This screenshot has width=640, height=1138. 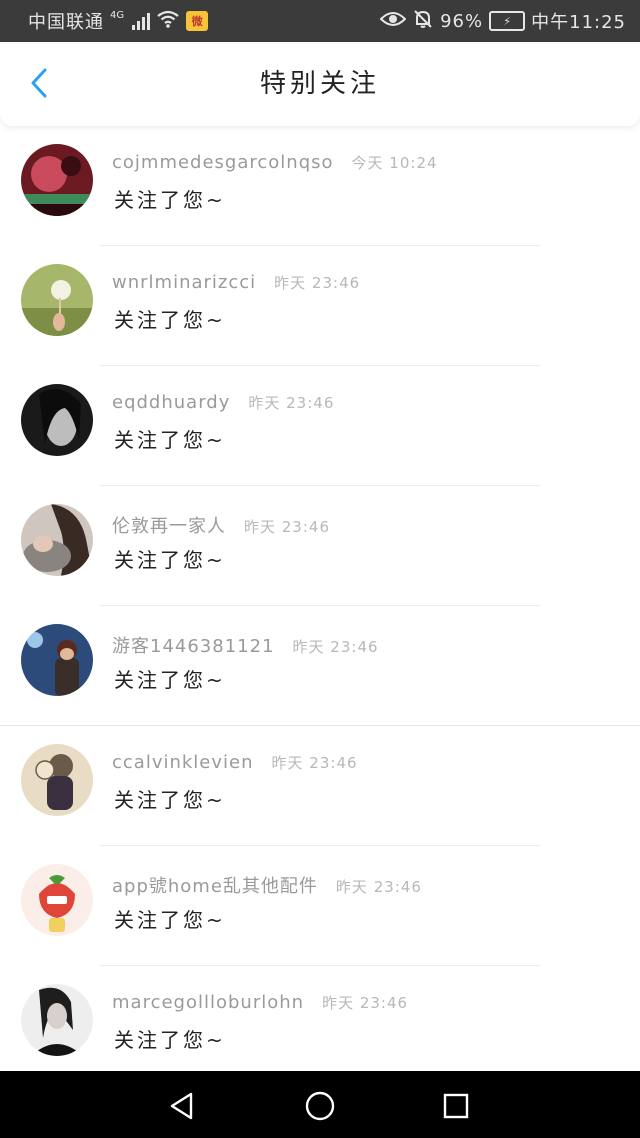 I want to click on status-left: 中国联通 4G 微, so click(x=118, y=21).